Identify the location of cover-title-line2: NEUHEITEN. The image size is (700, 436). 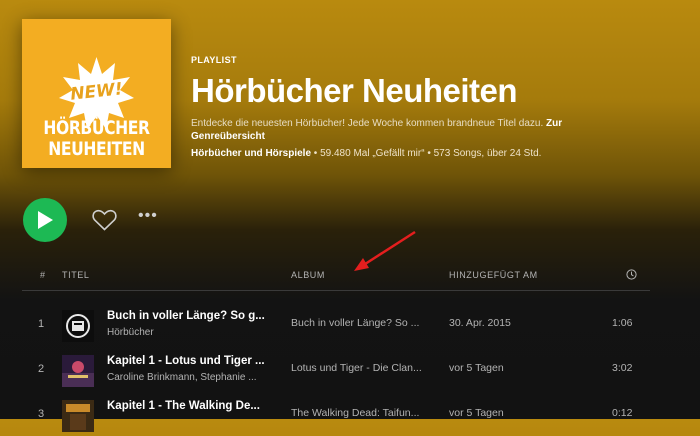
(96, 149).